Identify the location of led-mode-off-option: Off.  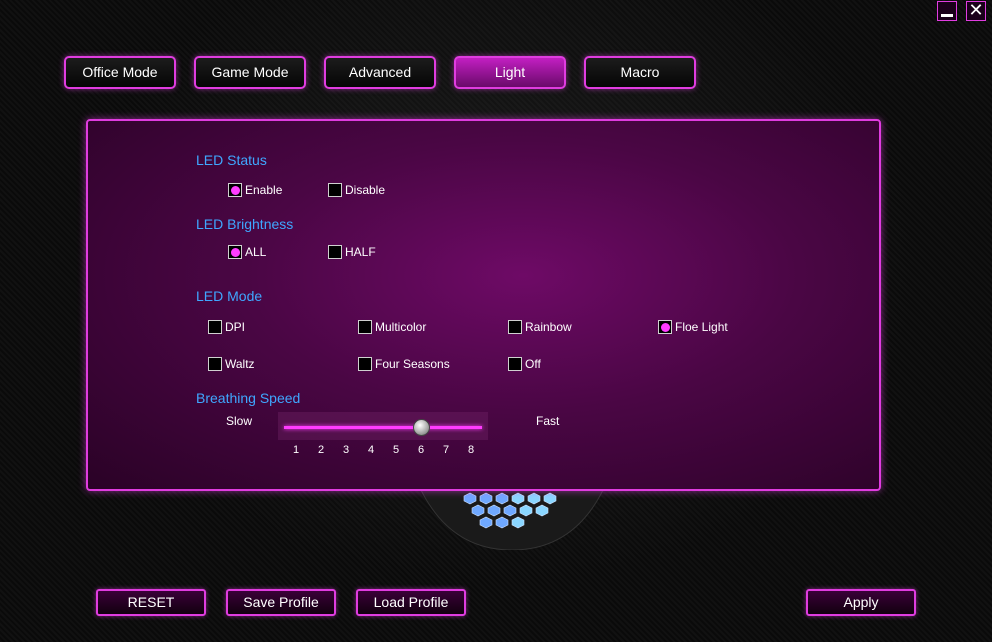
(524, 364).